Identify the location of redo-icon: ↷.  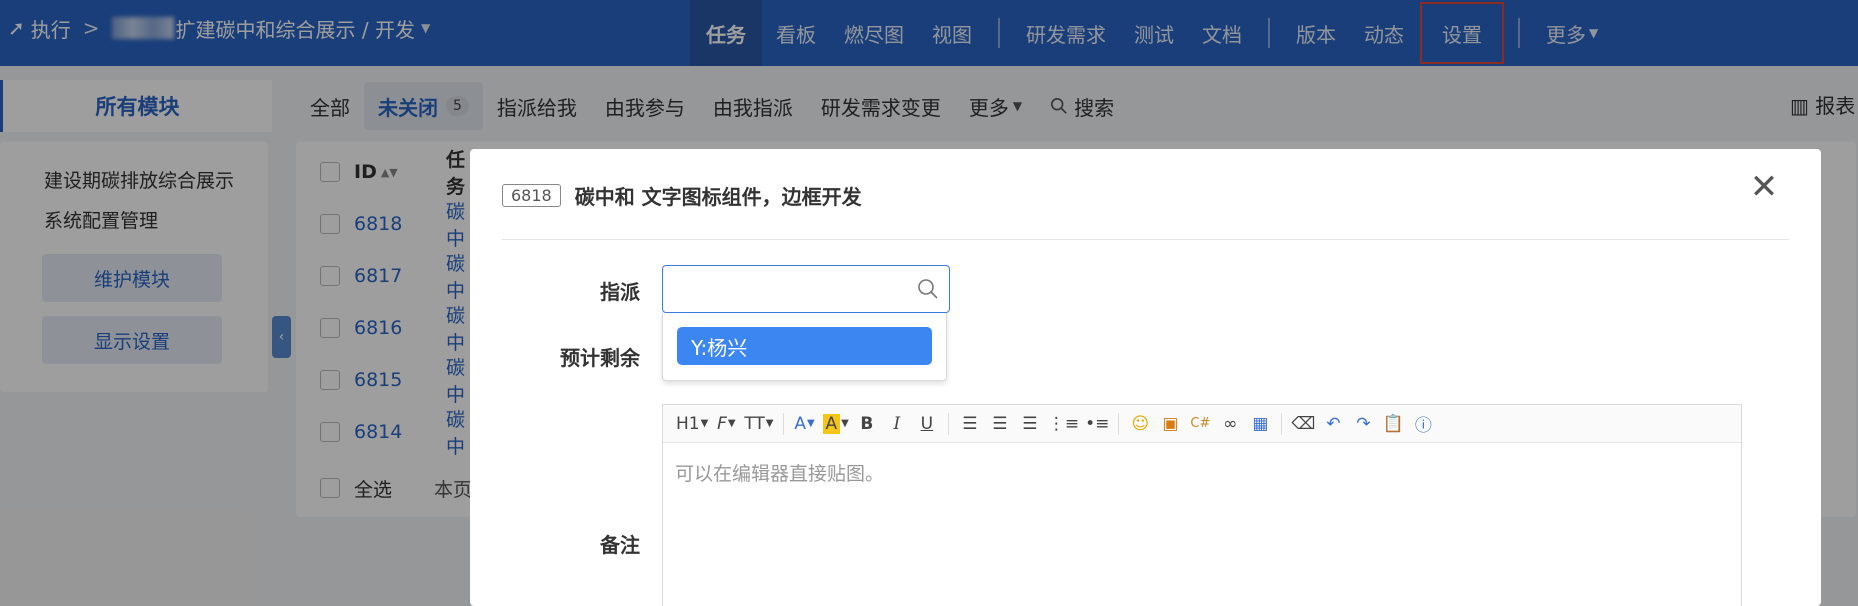
(1363, 424).